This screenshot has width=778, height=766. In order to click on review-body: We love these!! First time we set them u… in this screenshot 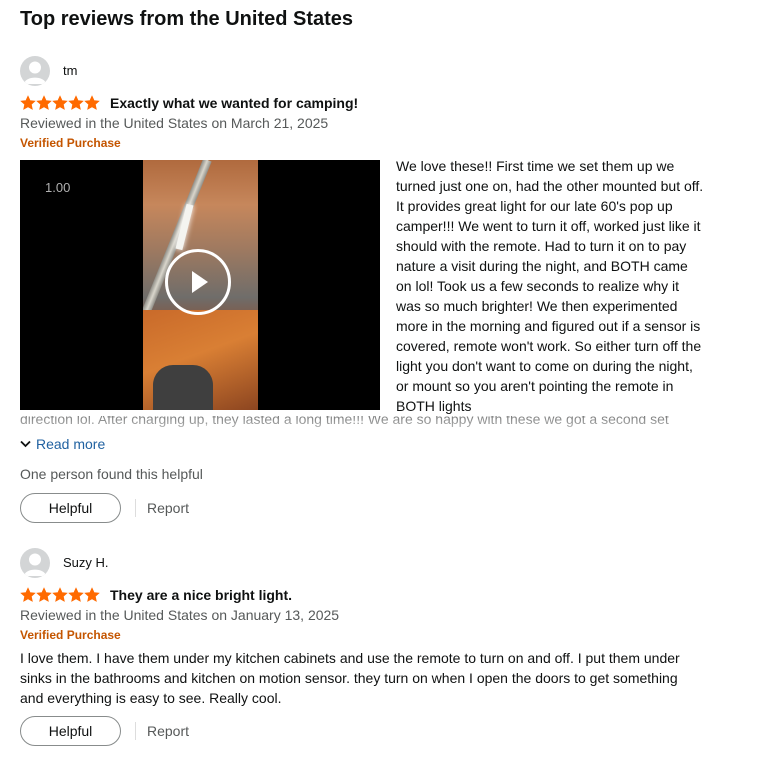, I will do `click(550, 286)`.